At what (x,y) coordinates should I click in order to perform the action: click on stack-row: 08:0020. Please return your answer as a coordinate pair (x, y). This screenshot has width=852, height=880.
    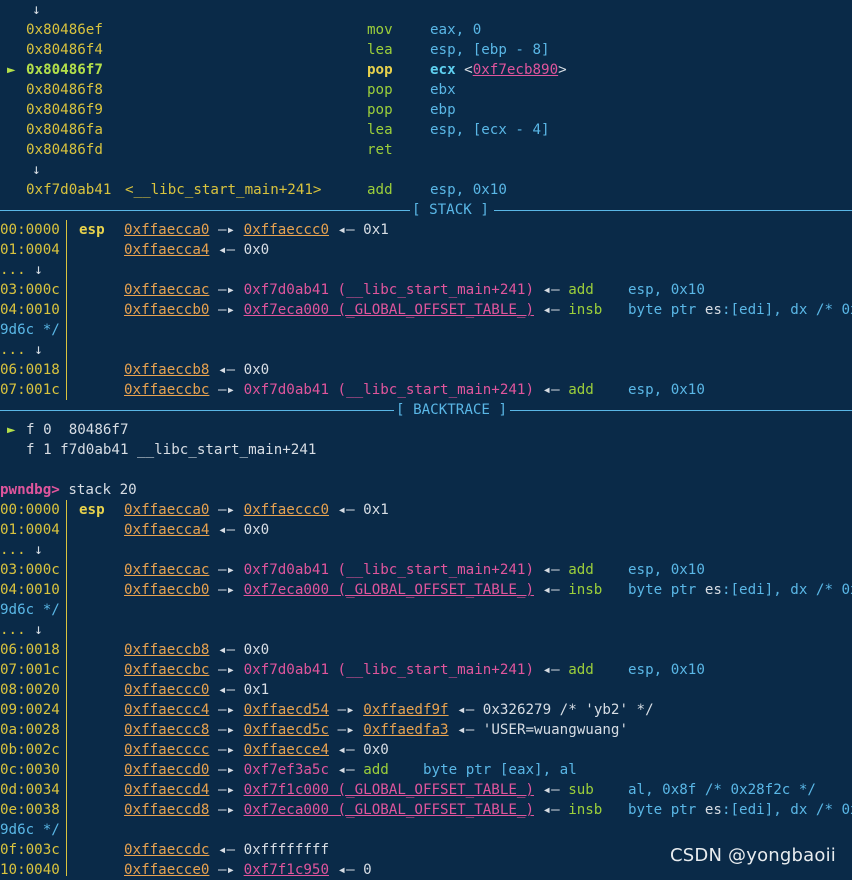
    Looking at the image, I should click on (30, 690).